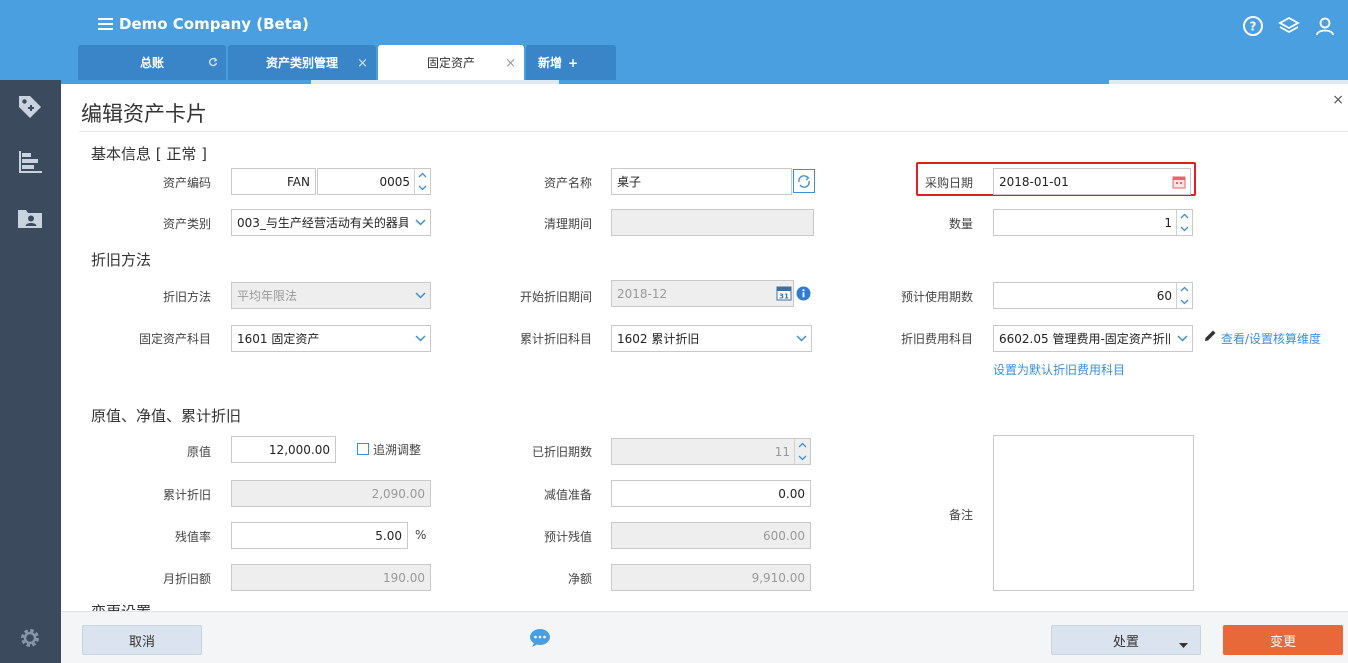  I want to click on purchase-date-label: 采购日期, so click(948, 183).